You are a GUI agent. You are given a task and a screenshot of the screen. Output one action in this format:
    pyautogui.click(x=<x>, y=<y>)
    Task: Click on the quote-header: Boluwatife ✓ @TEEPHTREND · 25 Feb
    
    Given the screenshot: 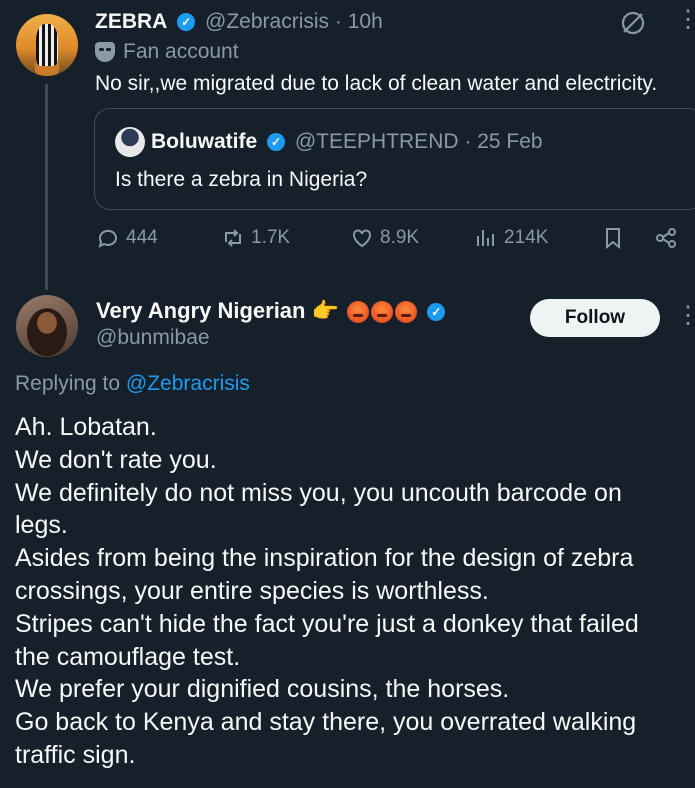 What is the action you would take?
    pyautogui.click(x=347, y=142)
    